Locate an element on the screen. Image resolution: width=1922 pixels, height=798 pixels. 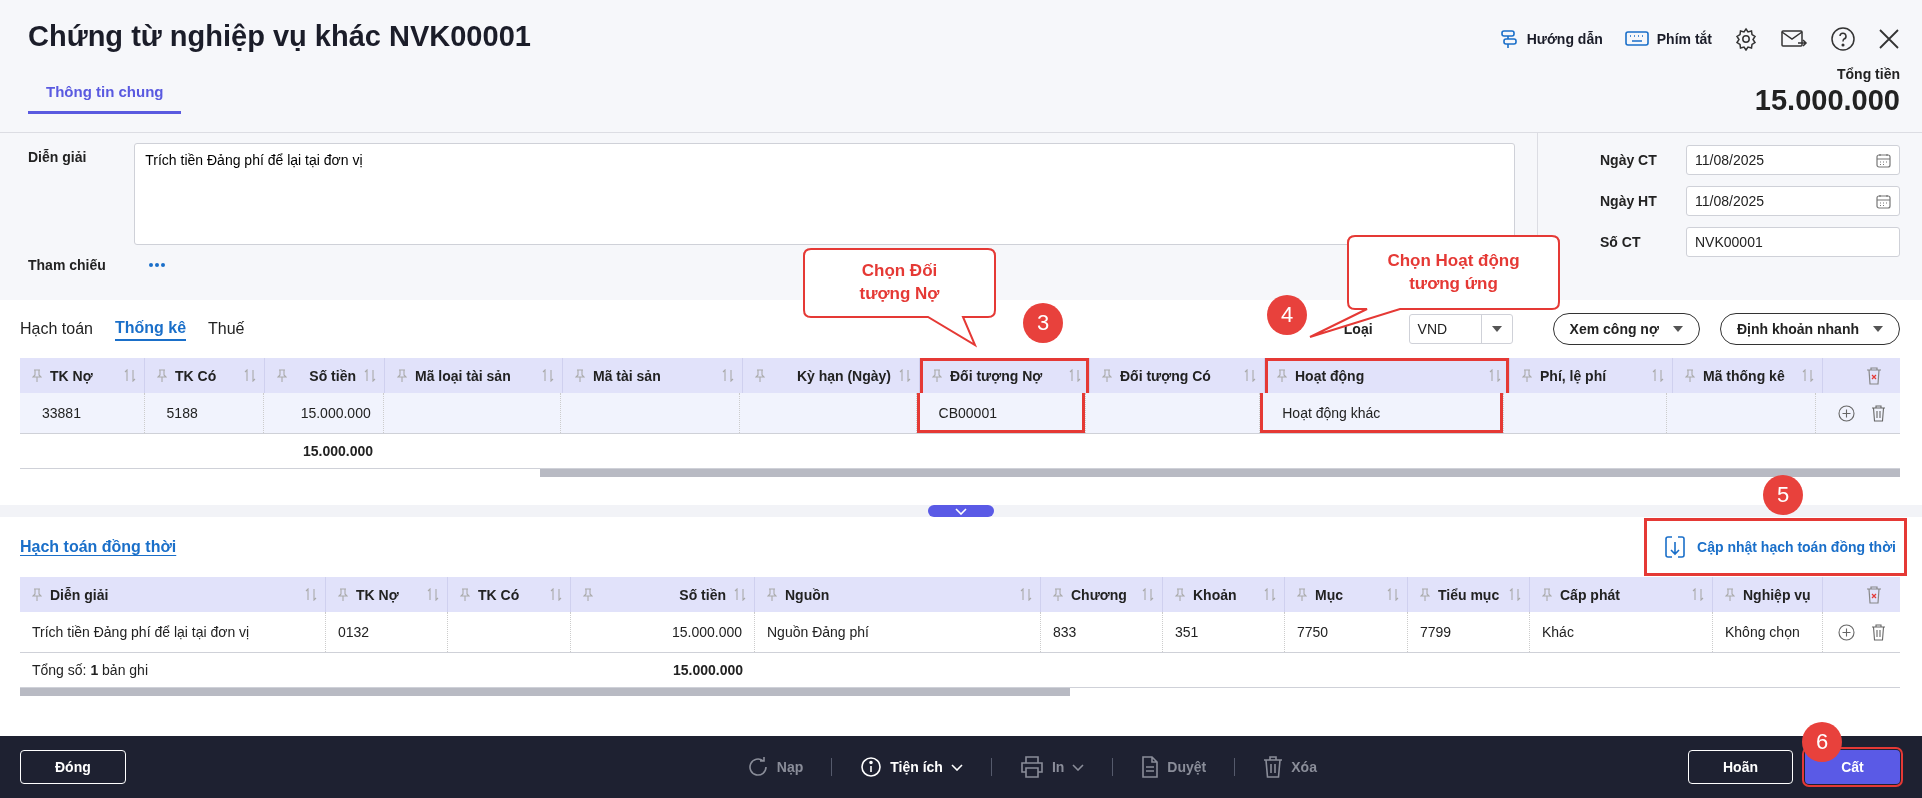
table-cell: 7750 is located at coordinates (1346, 632).